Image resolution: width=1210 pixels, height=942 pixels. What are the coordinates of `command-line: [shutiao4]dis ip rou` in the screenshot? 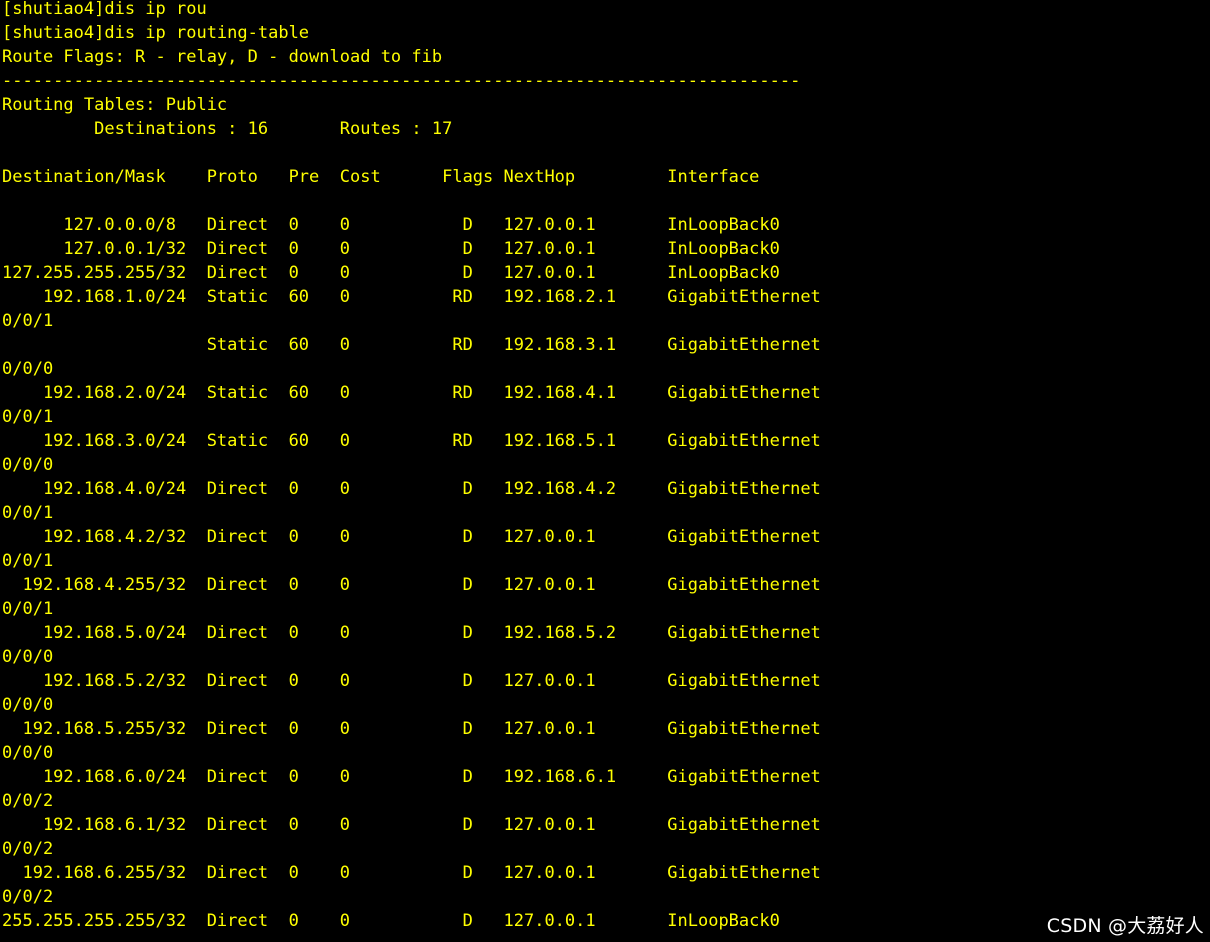 It's located at (104, 9).